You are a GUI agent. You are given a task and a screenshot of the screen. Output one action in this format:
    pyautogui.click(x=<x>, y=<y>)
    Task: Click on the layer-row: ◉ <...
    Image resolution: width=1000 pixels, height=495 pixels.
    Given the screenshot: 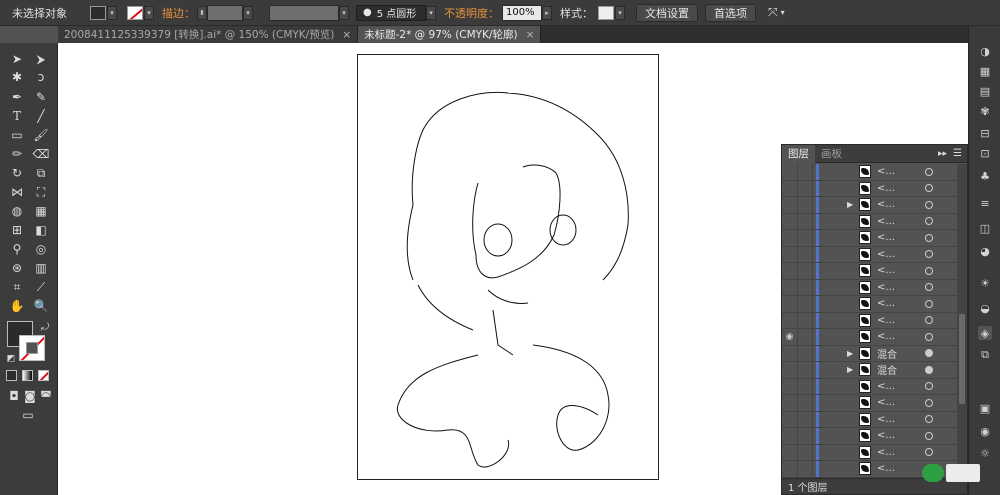 What is the action you would take?
    pyautogui.click(x=869, y=337)
    